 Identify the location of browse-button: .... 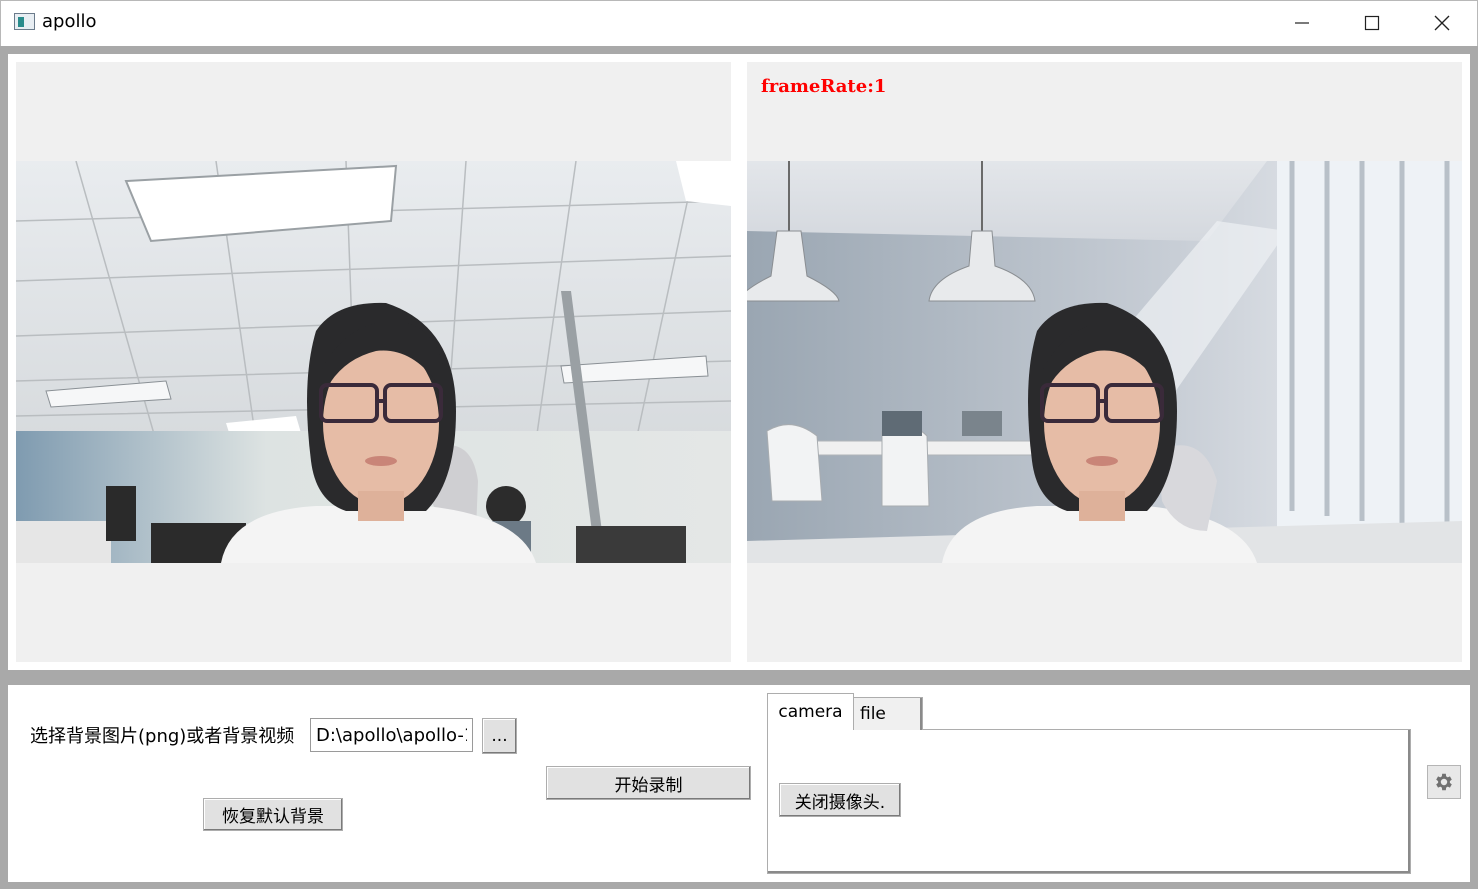
(499, 736).